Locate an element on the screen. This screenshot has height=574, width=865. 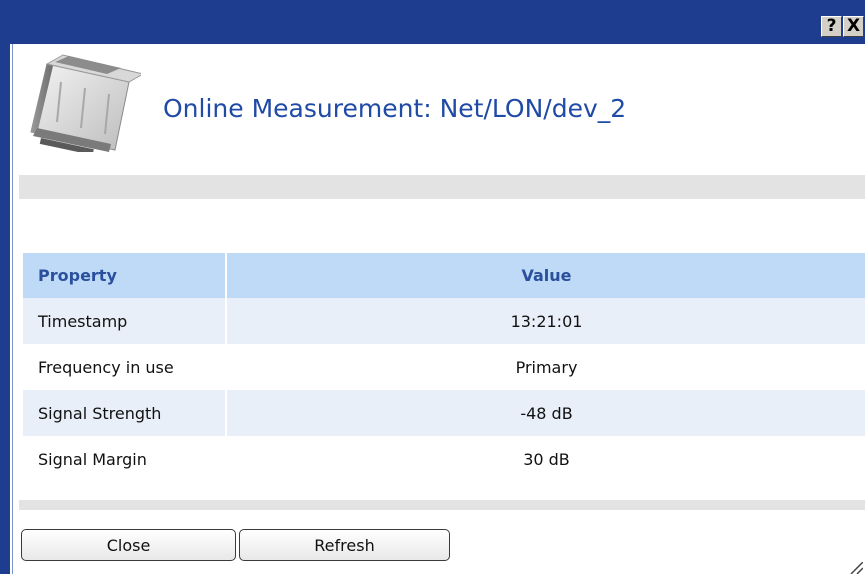
footer-separator is located at coordinates (442, 505).